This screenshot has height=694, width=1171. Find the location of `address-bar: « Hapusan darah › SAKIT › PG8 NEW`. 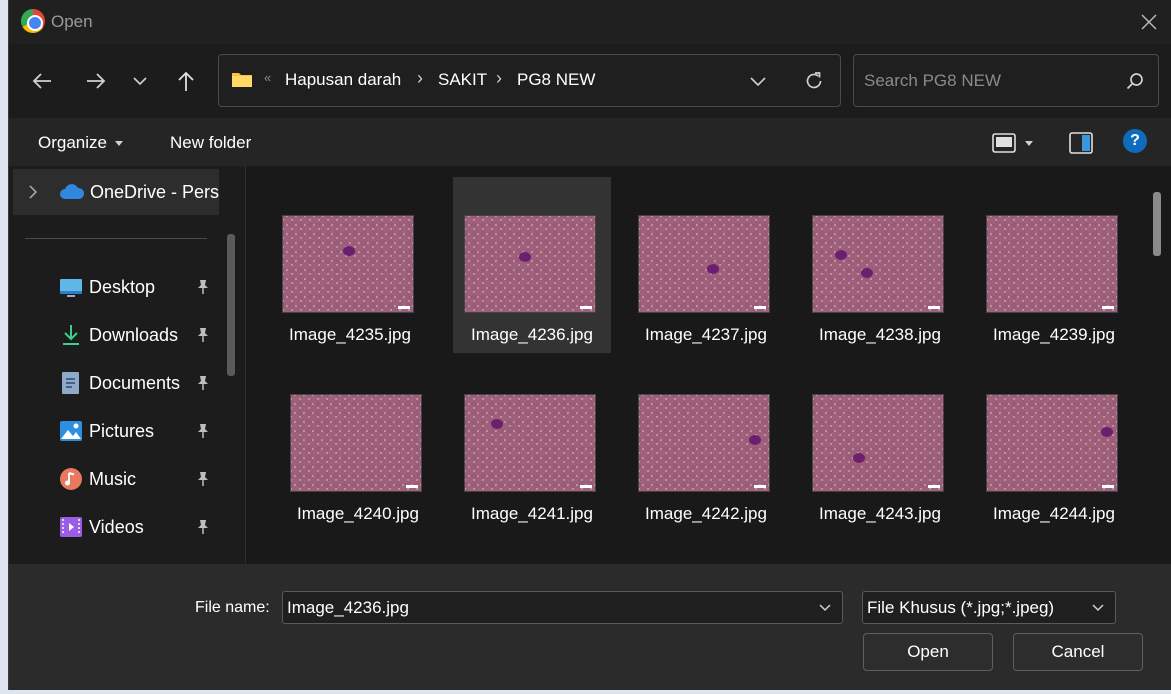

address-bar: « Hapusan darah › SAKIT › PG8 NEW is located at coordinates (529, 80).